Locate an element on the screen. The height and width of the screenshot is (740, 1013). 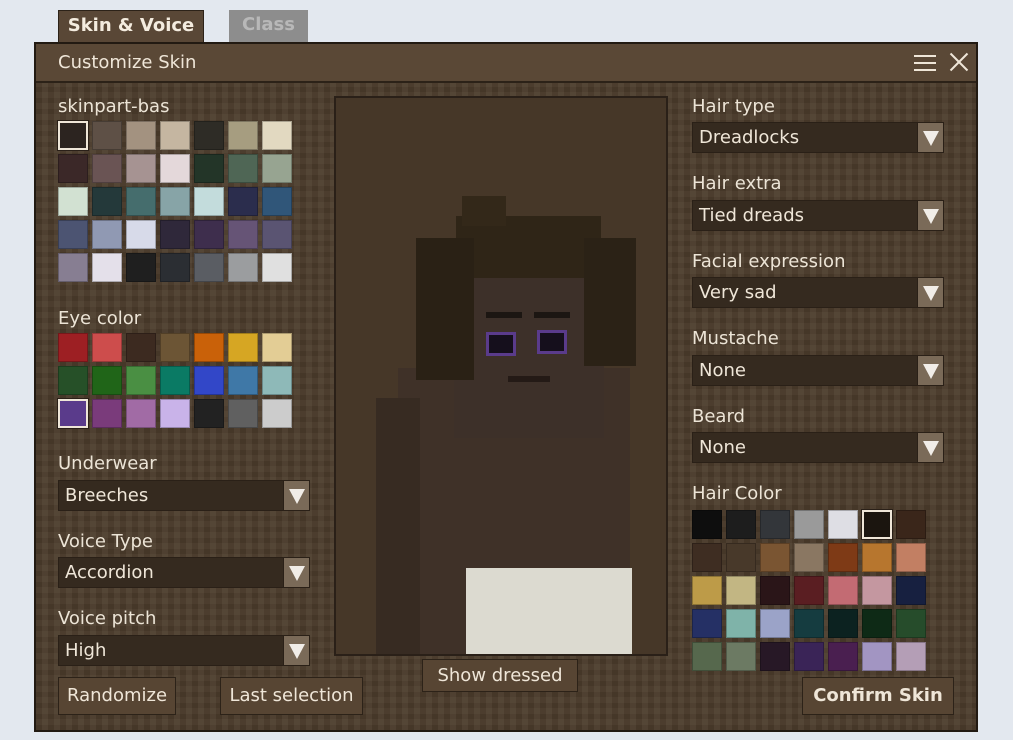
voice-pitch-dropdown: High is located at coordinates (184, 650).